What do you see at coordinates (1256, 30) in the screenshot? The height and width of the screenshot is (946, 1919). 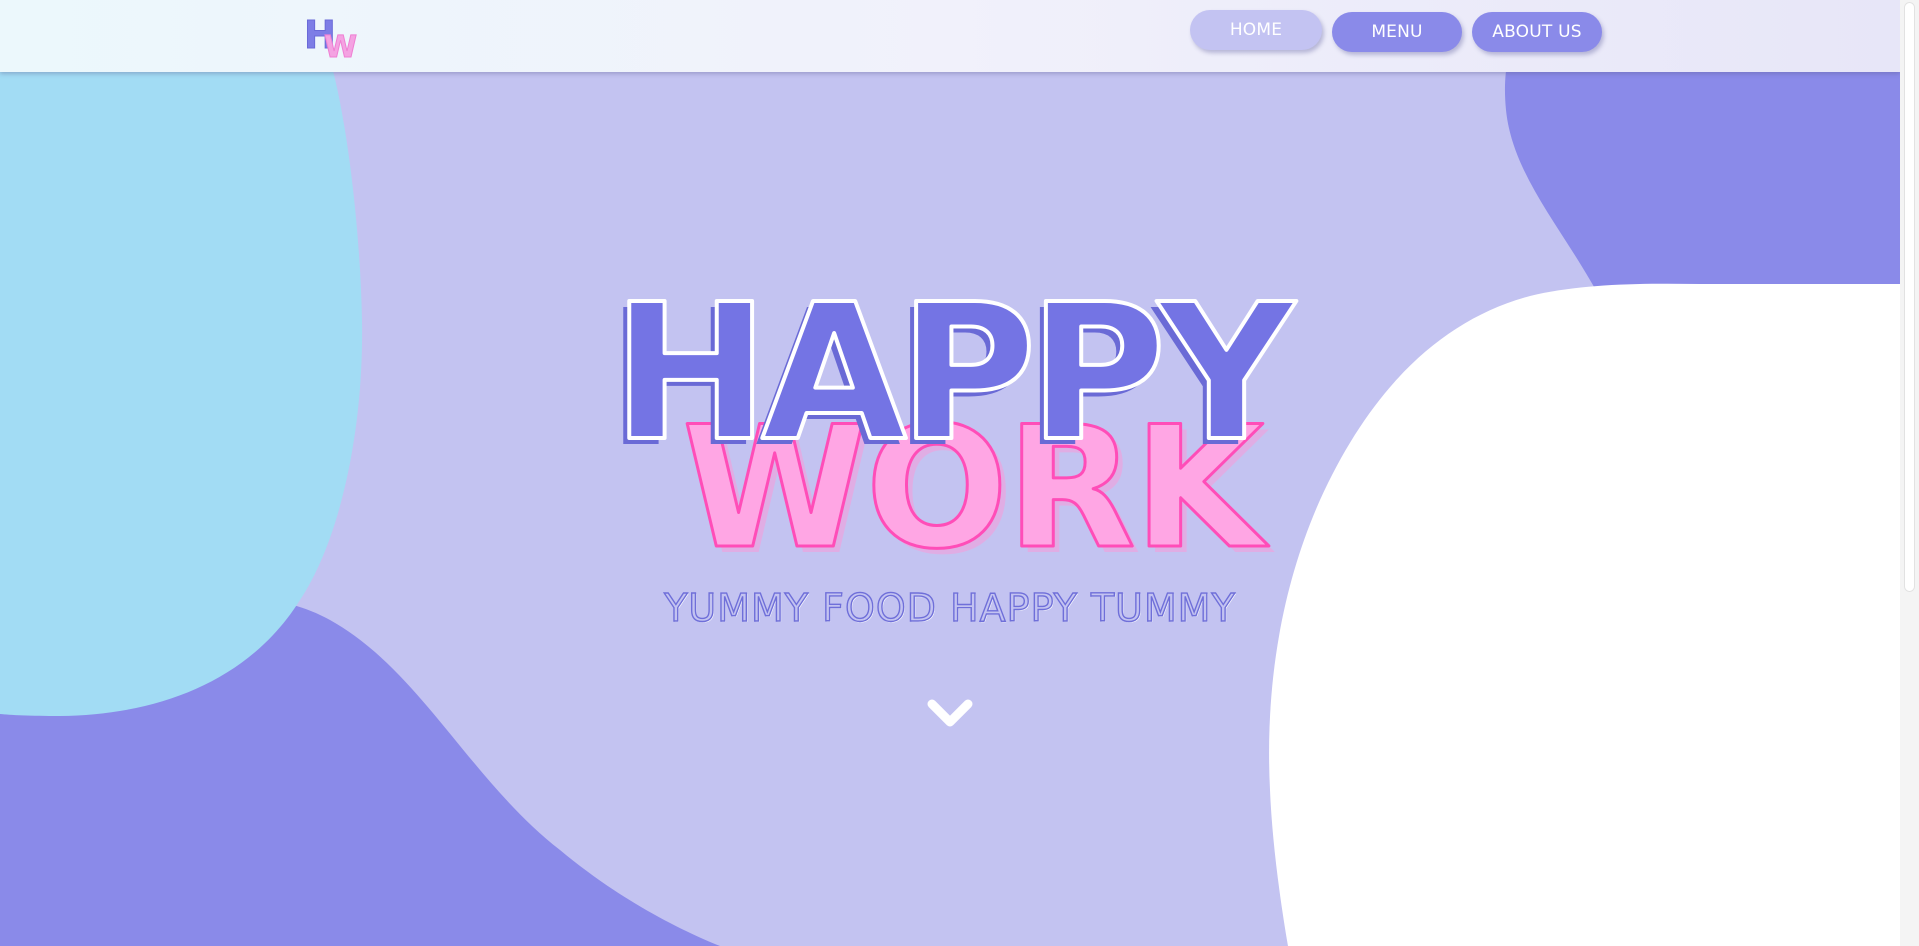 I see `nav-home-button: HOME` at bounding box center [1256, 30].